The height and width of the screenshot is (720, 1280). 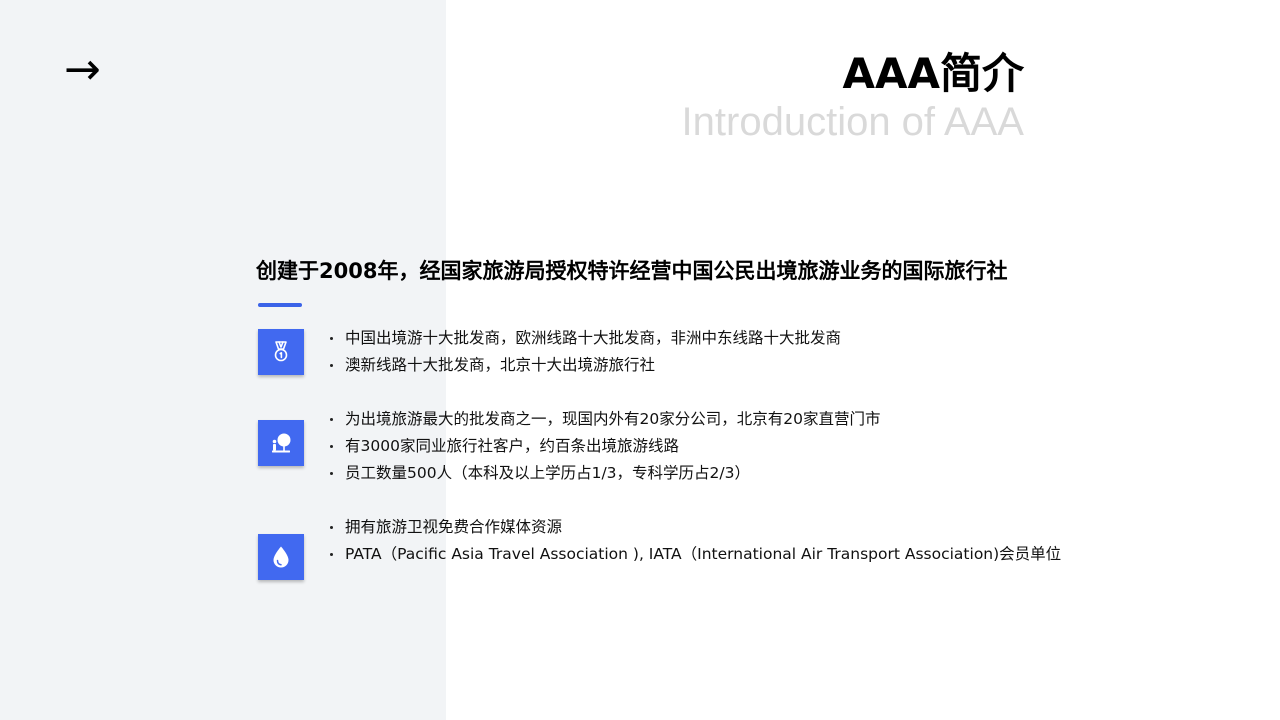 What do you see at coordinates (281, 557) in the screenshot?
I see `water-drop-icon` at bounding box center [281, 557].